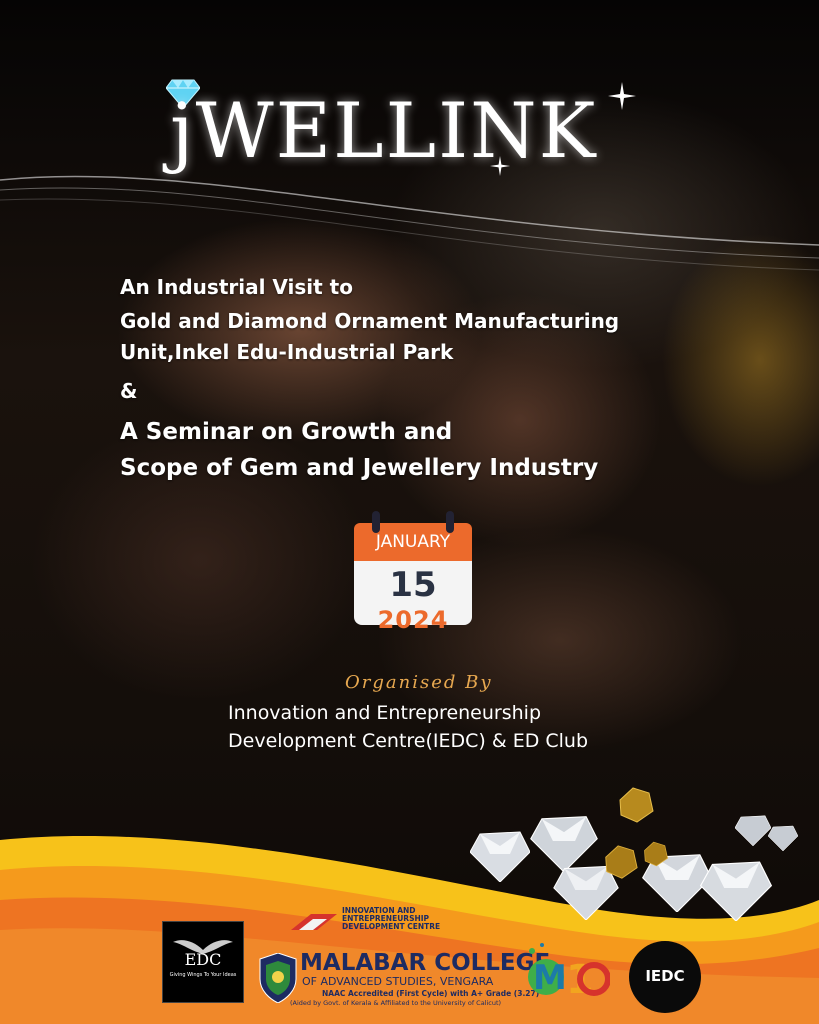 Image resolution: width=819 pixels, height=1024 pixels. Describe the element at coordinates (384, 130) in the screenshot. I see `event-title: jWELLINK` at that location.